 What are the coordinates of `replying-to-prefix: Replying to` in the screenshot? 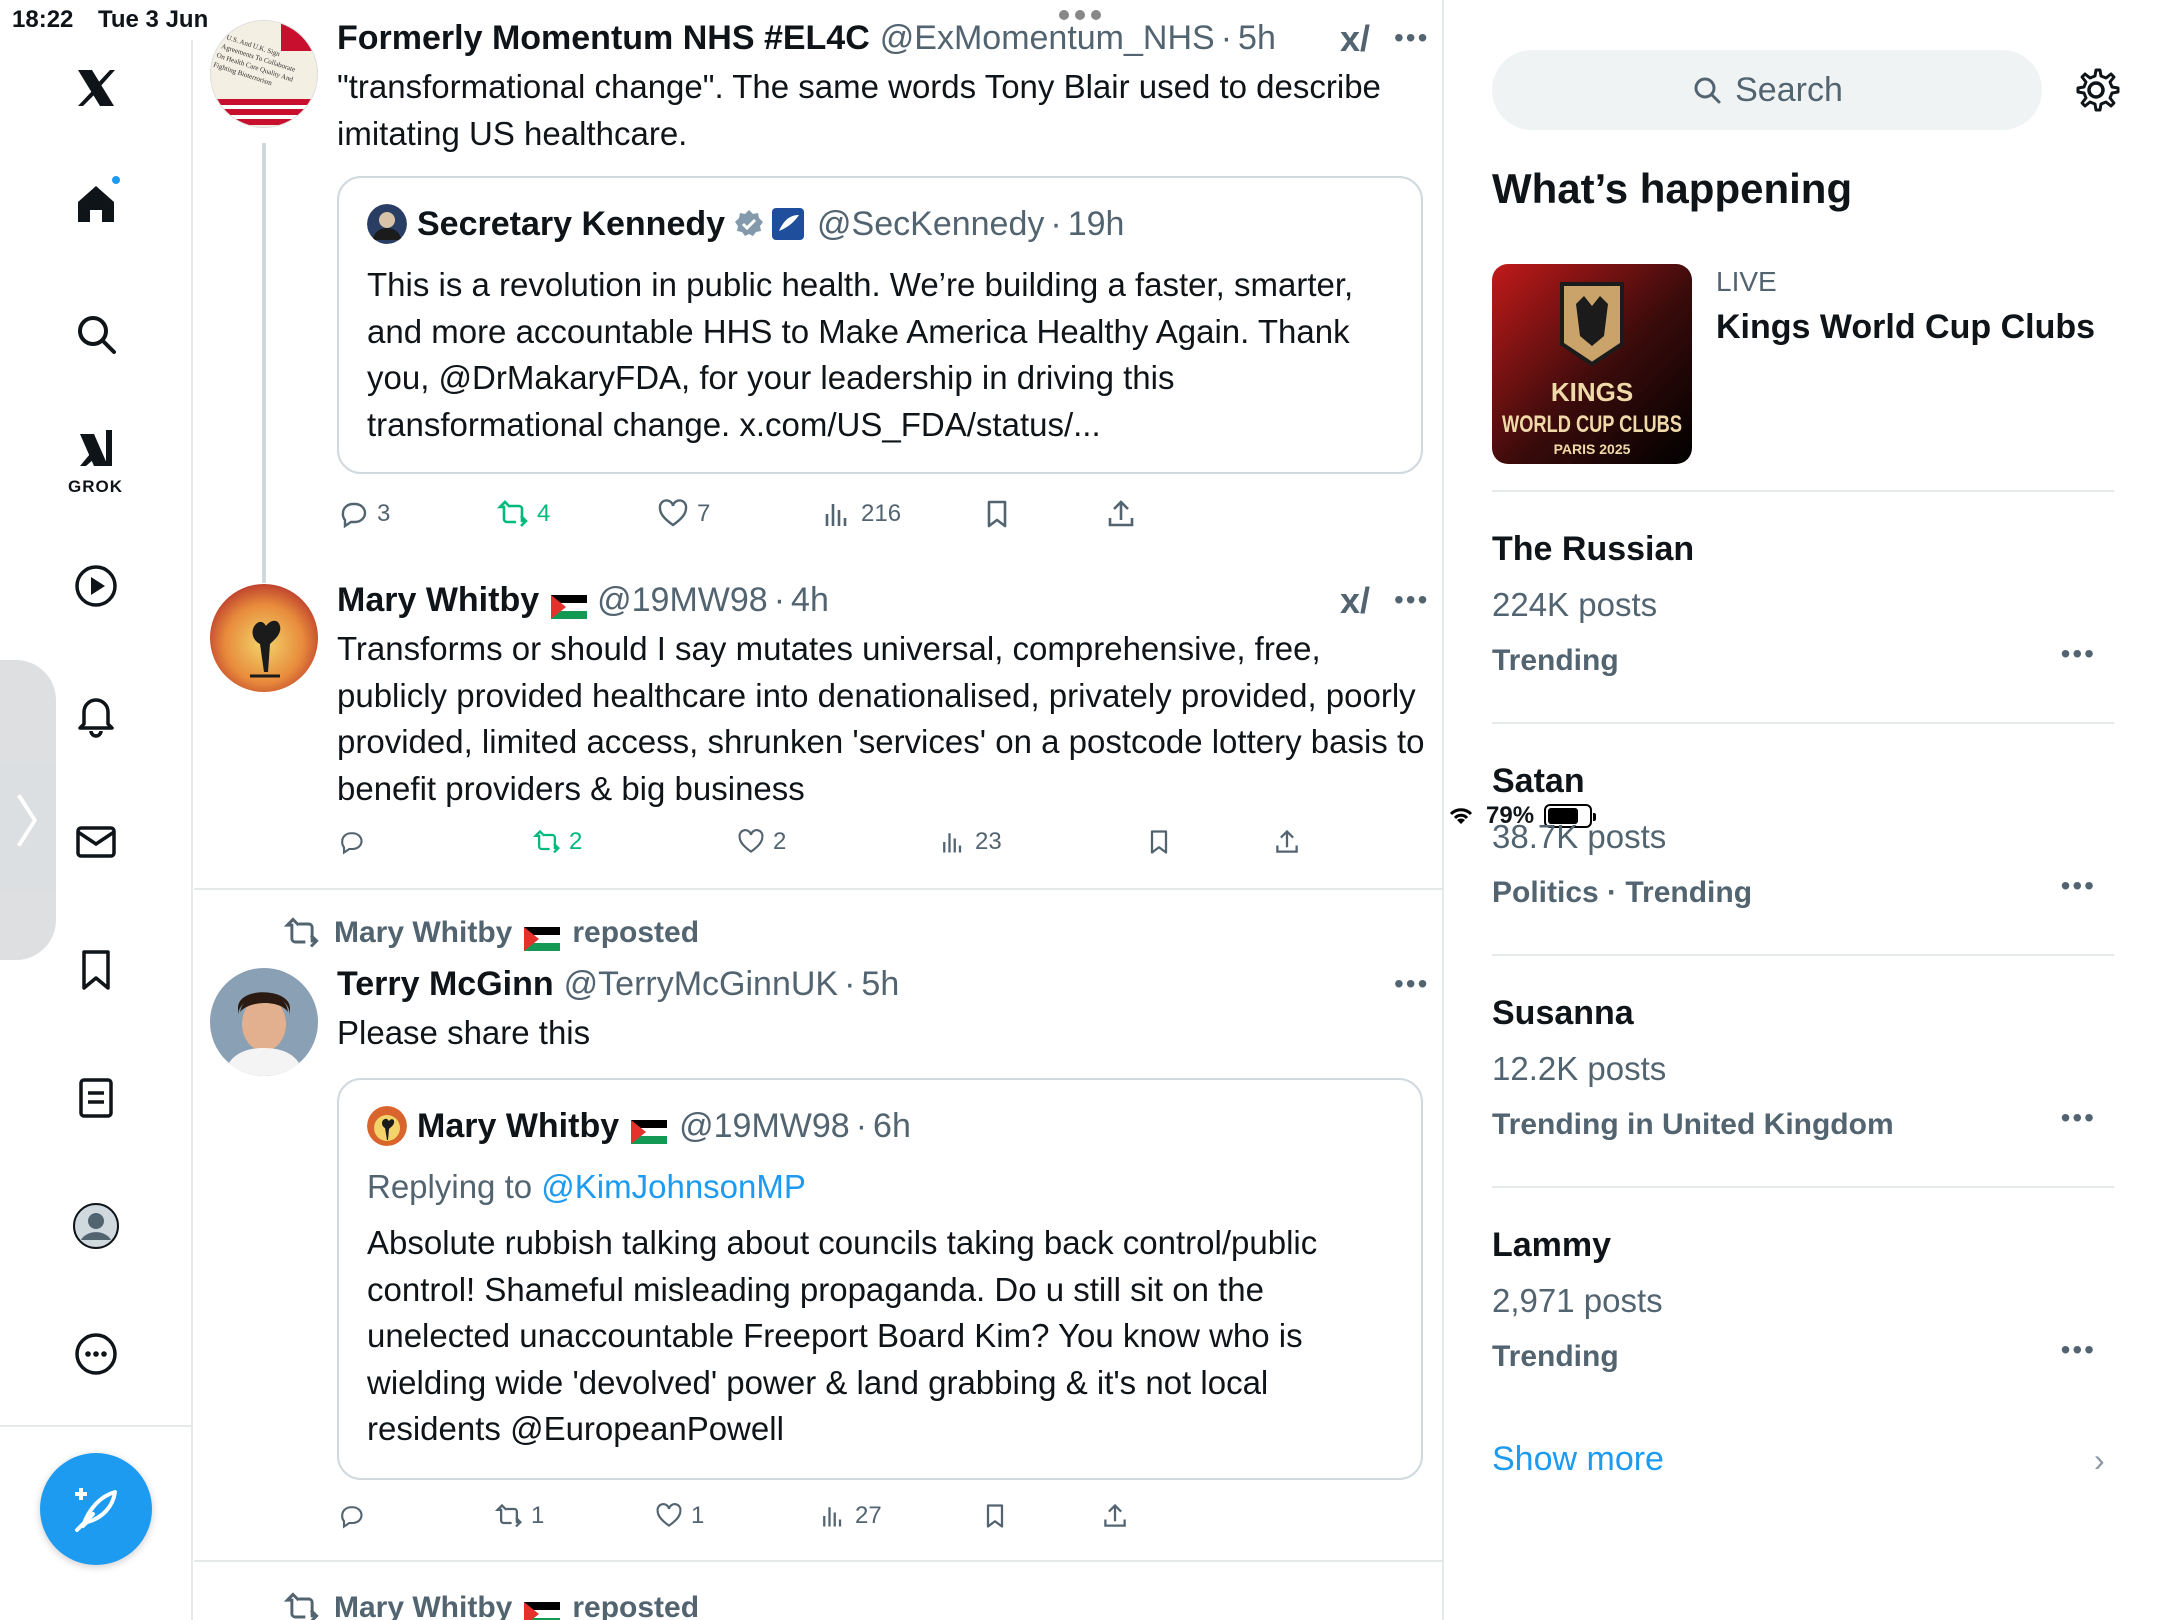 It's located at (450, 1186).